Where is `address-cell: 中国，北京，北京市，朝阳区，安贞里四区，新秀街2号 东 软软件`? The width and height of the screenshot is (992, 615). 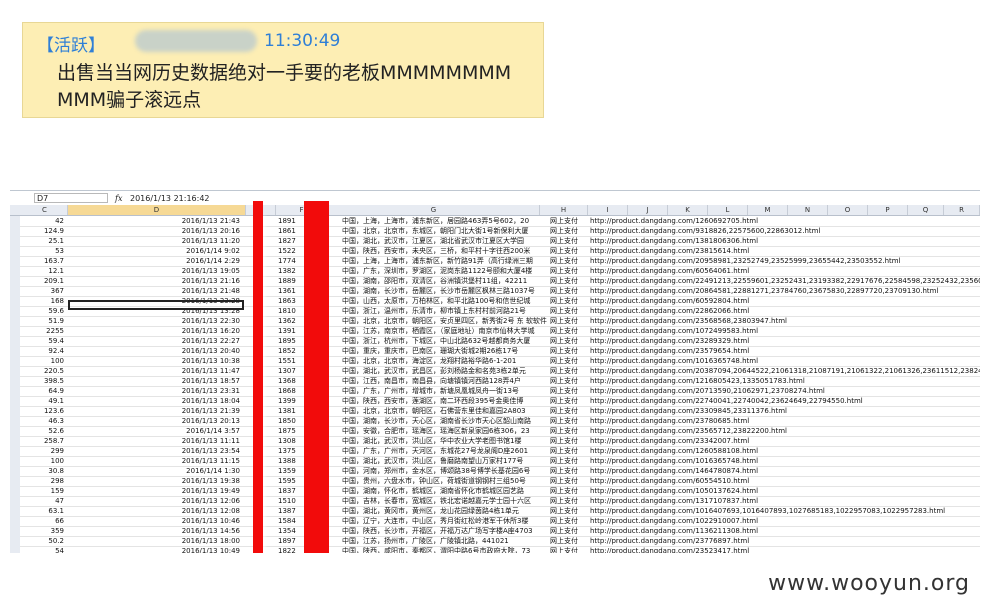
address-cell: 中国，北京，北京市，朝阳区，安贞里四区，新秀街2号 东 软软件 is located at coordinates (445, 321).